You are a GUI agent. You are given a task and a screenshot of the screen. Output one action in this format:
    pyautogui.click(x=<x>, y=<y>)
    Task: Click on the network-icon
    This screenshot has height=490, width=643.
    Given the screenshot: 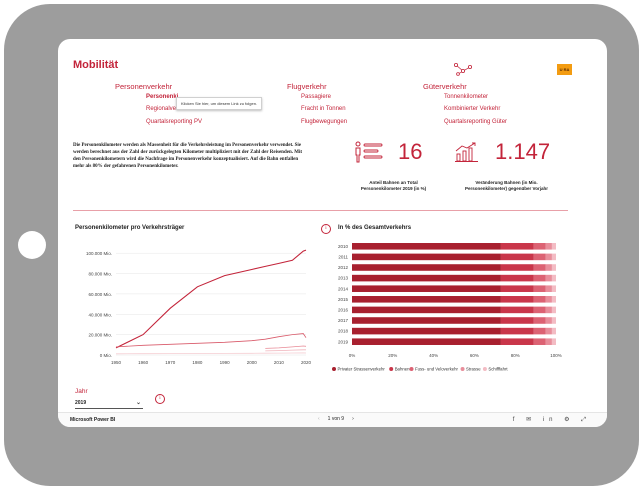 What is the action you would take?
    pyautogui.click(x=463, y=69)
    